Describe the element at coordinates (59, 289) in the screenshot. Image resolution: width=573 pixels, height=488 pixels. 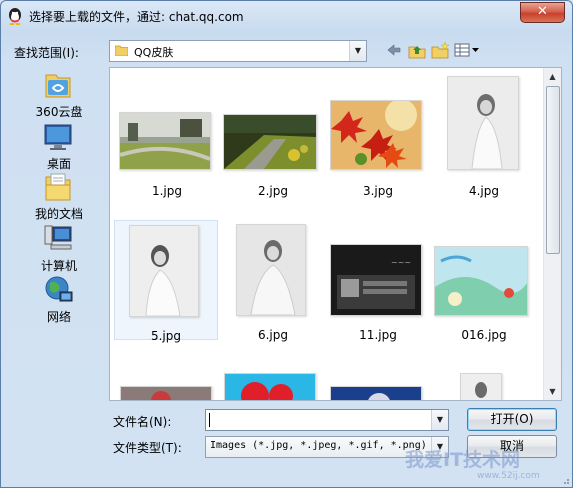
I see `network-icon` at that location.